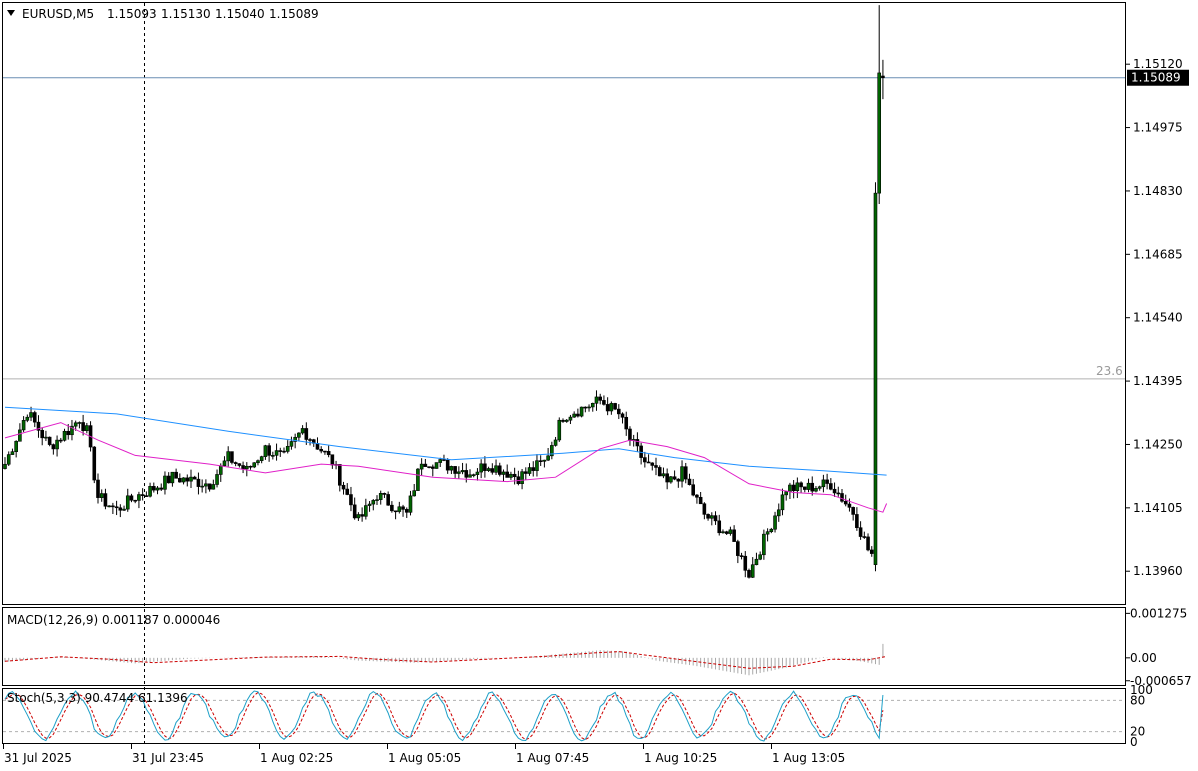  I want to click on price-axis-label: 1.15120, so click(1158, 64).